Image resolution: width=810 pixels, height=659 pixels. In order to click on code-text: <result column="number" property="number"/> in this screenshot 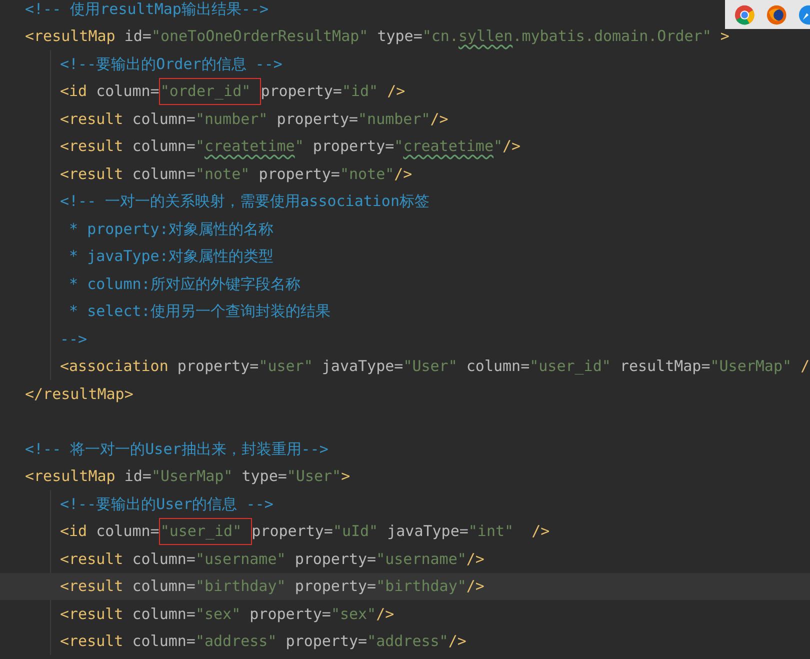, I will do `click(254, 119)`.